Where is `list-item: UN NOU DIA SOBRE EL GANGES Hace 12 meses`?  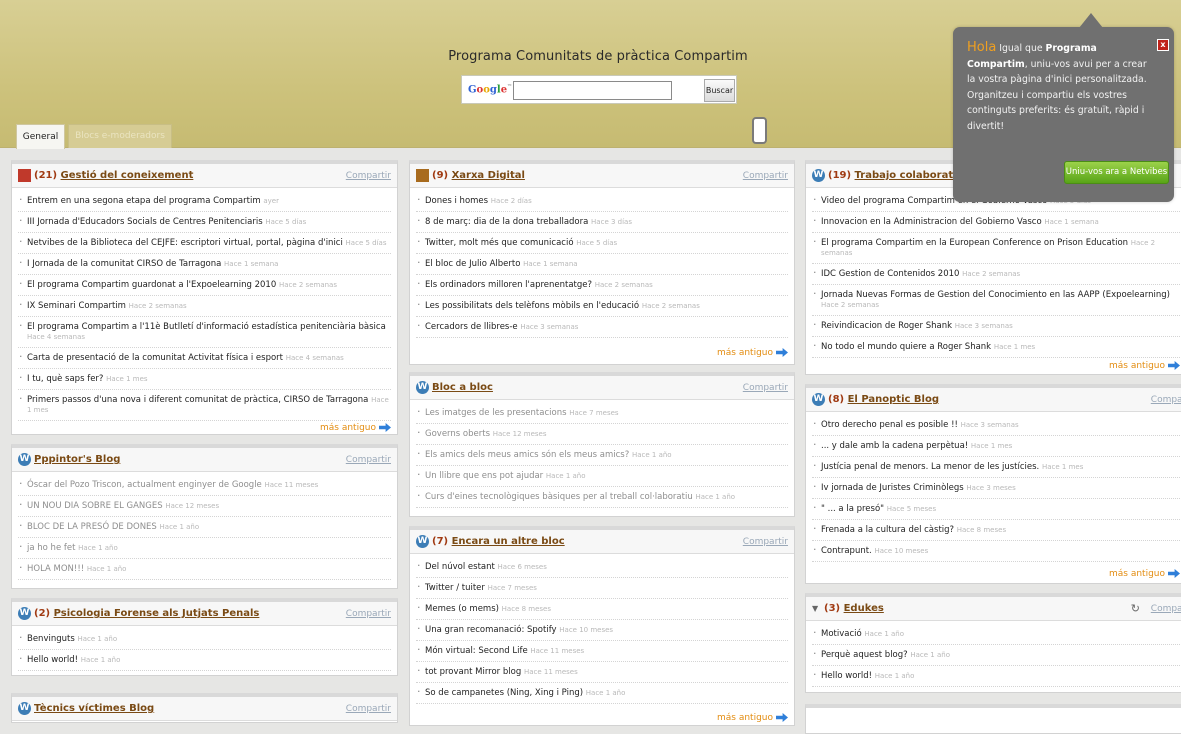
list-item: UN NOU DIA SOBRE EL GANGES Hace 12 meses is located at coordinates (204, 506).